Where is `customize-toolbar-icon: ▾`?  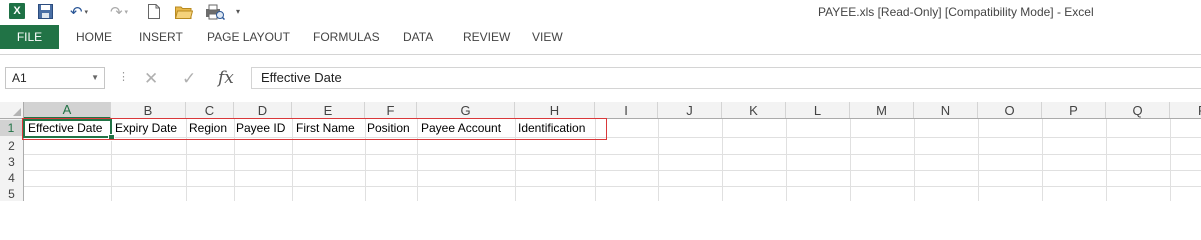 customize-toolbar-icon: ▾ is located at coordinates (238, 11).